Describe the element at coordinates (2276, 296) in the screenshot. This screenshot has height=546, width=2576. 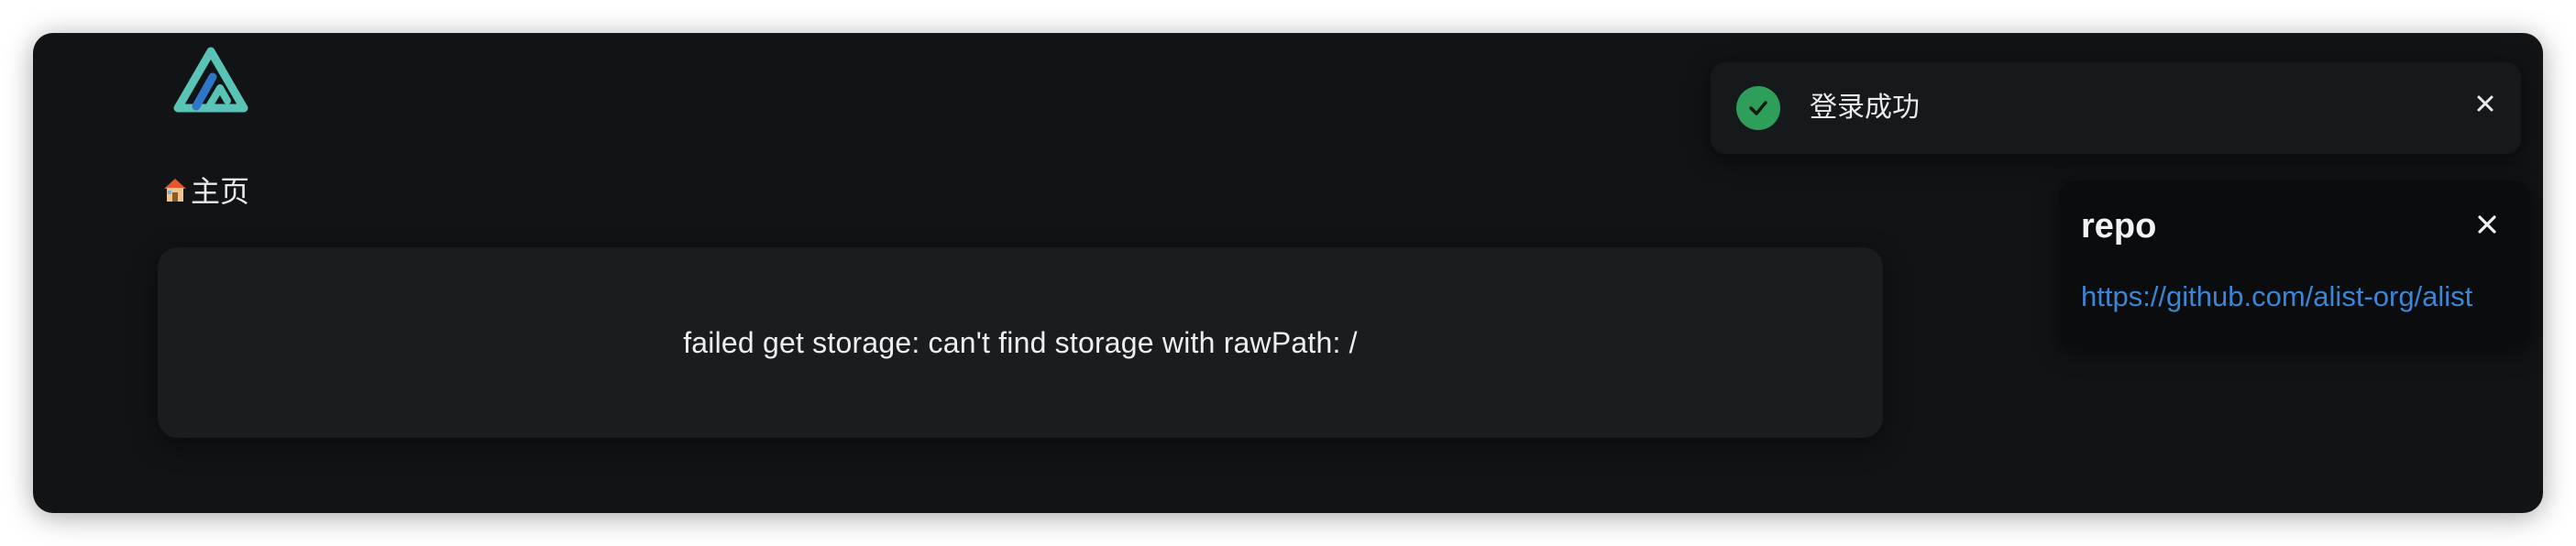
I see `repo-link: https://github.com/alist-org/alist` at that location.